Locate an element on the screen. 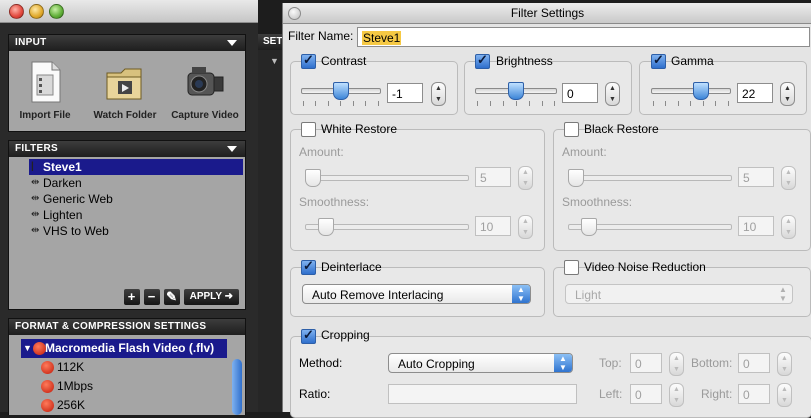 The image size is (811, 418). filter-name-label: Filter Name: is located at coordinates (321, 36).